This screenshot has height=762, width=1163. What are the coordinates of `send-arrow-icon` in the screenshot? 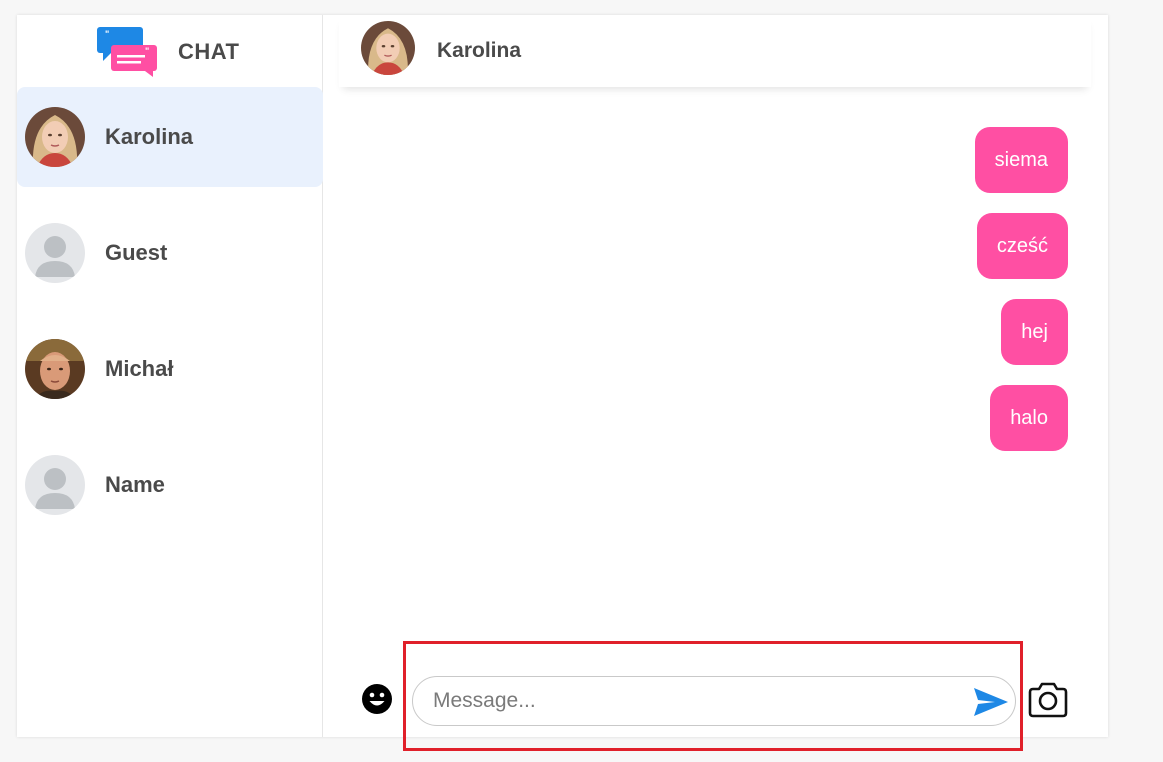 It's located at (991, 702).